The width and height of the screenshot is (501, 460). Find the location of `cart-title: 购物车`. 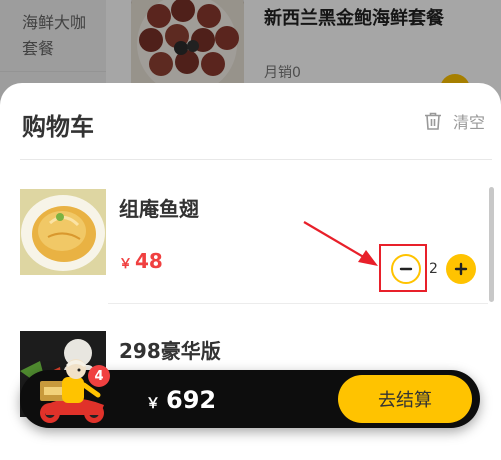

cart-title: 购物车 is located at coordinates (58, 127).